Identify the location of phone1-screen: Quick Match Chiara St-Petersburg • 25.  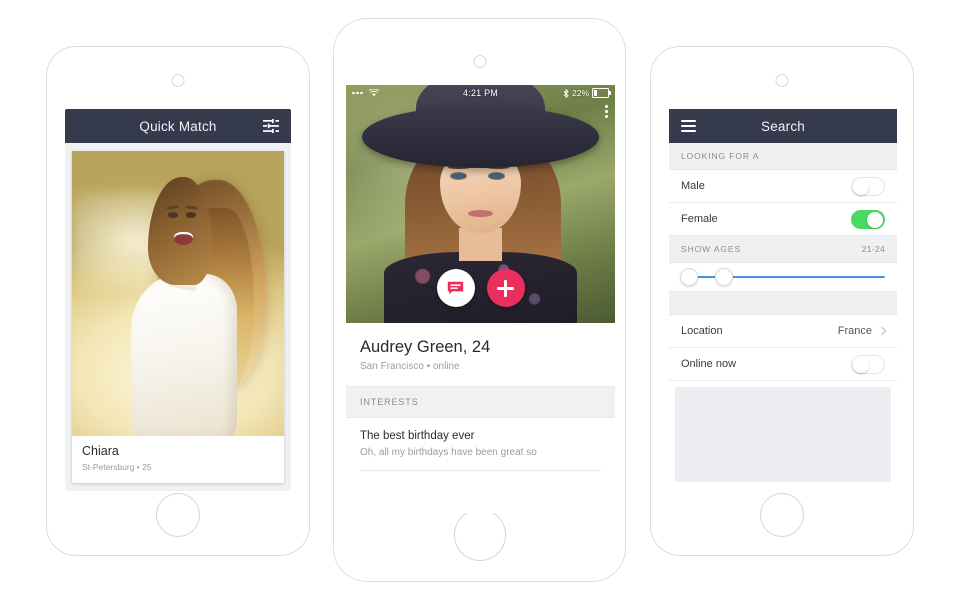
(178, 300).